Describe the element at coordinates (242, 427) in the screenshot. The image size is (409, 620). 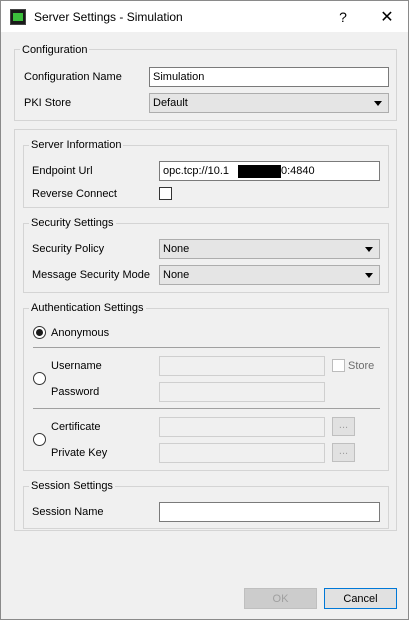
I see `certificate-field` at that location.